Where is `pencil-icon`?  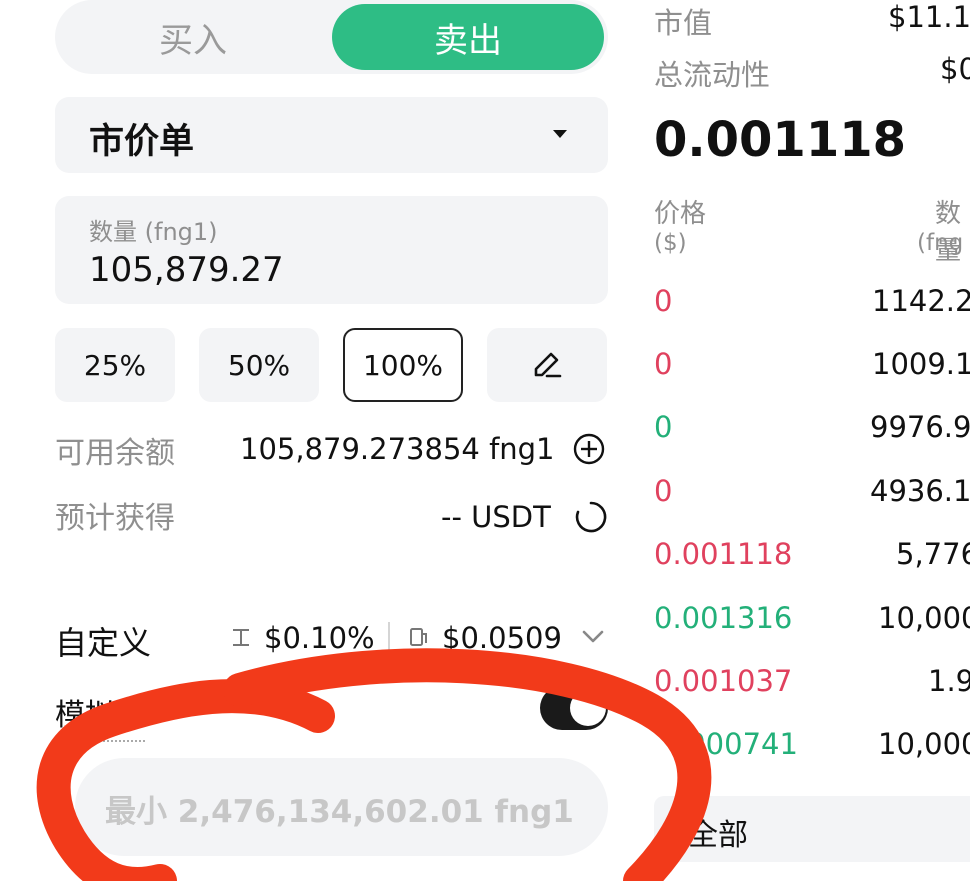
pencil-icon is located at coordinates (548, 365).